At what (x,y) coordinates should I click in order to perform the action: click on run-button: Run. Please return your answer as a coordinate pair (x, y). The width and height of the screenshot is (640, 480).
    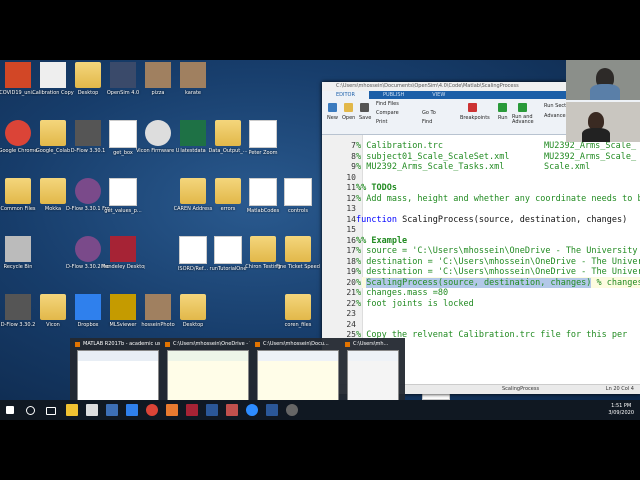
    Looking at the image, I should click on (503, 118).